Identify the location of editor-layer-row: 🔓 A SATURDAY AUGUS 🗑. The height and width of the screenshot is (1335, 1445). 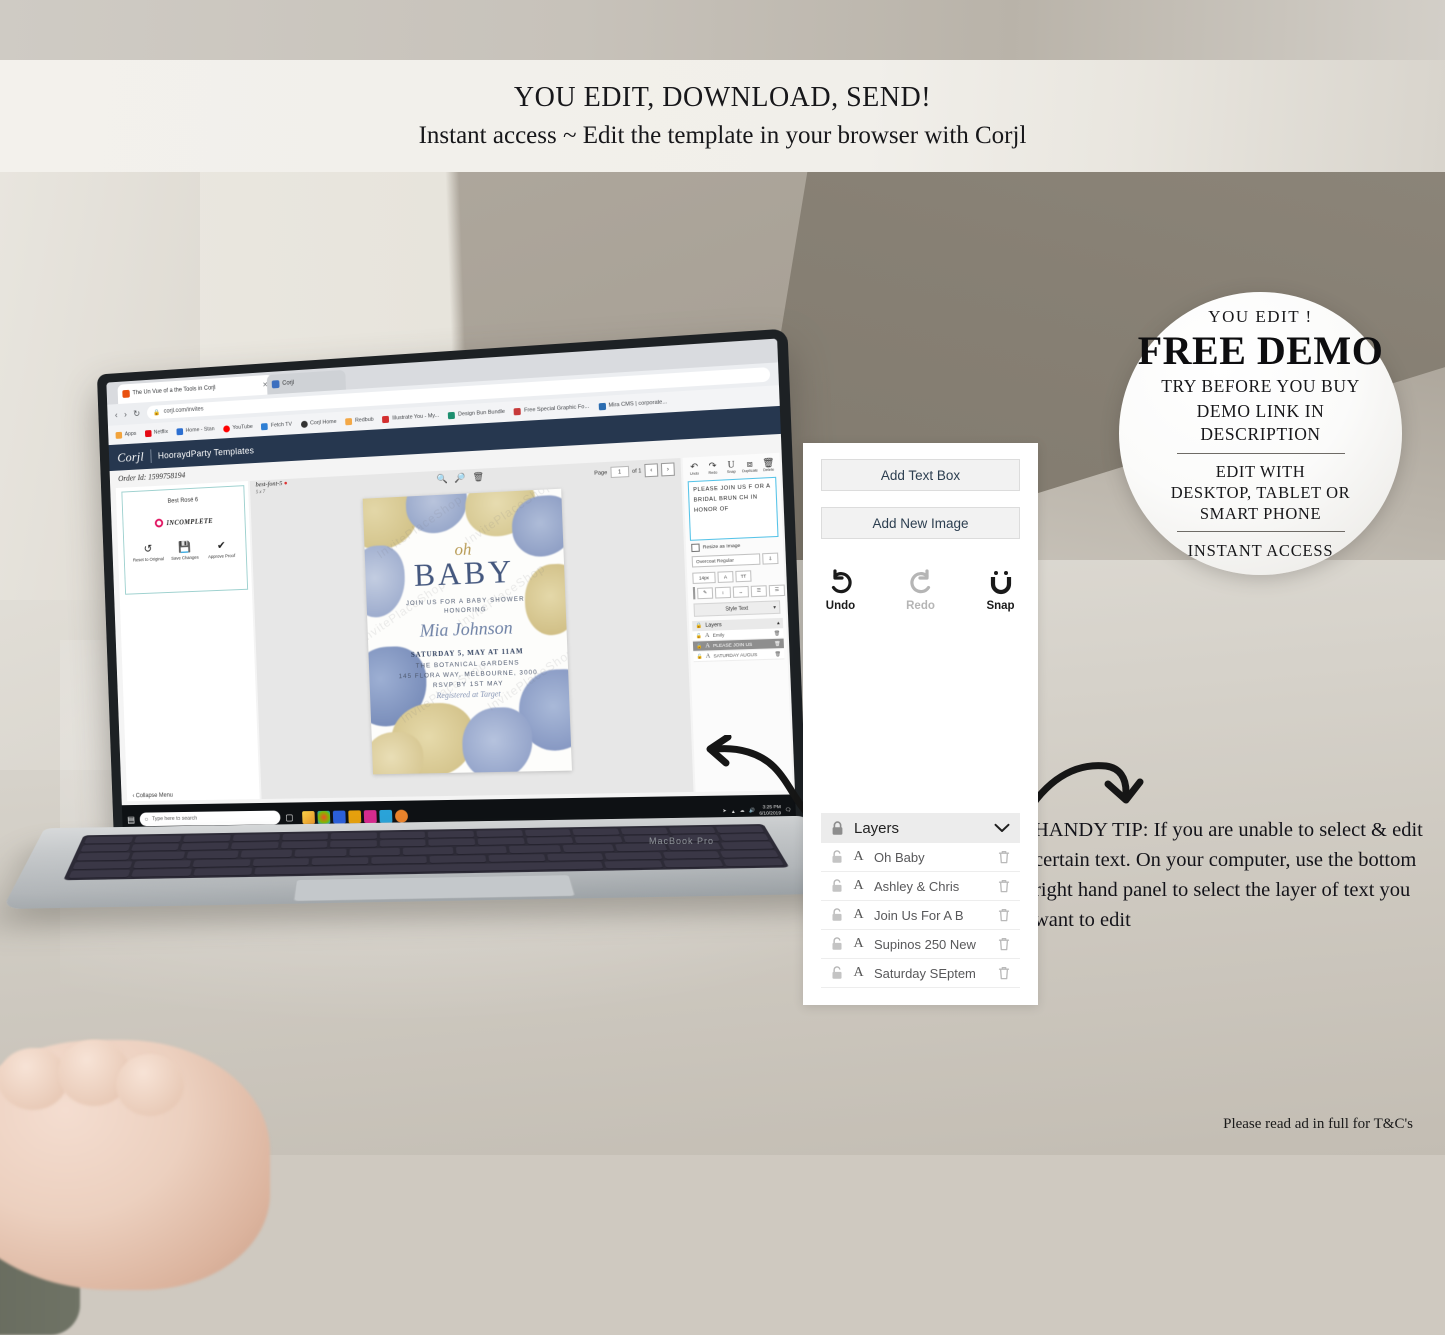
(739, 656).